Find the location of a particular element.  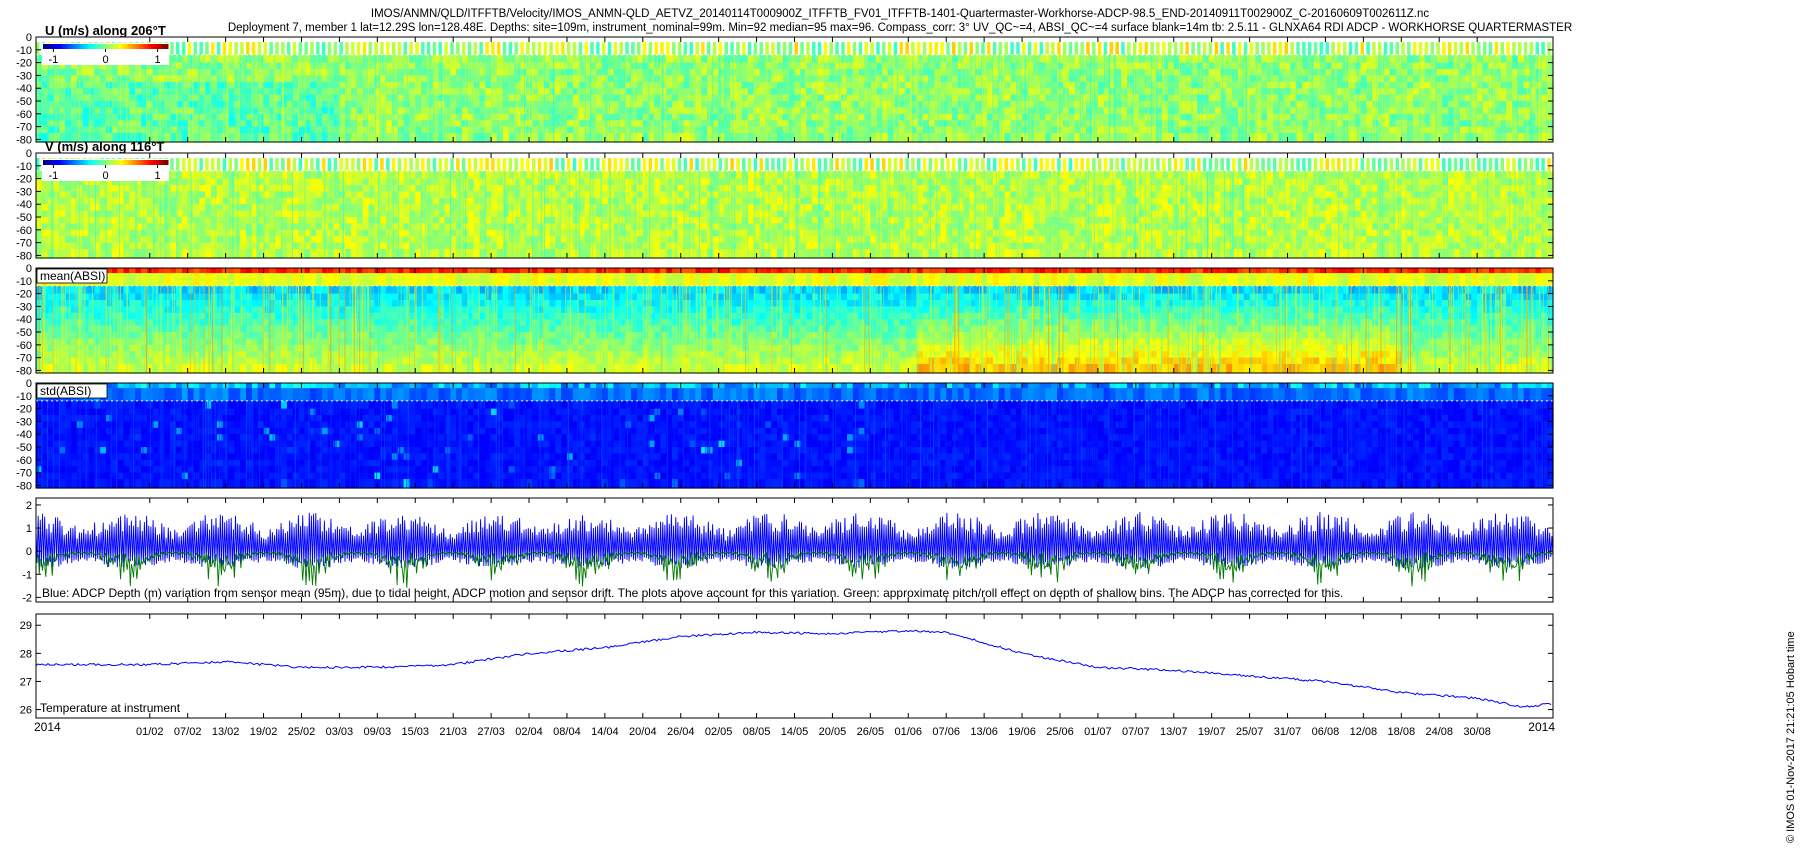

x-tick-label: 19/02 is located at coordinates (264, 732).